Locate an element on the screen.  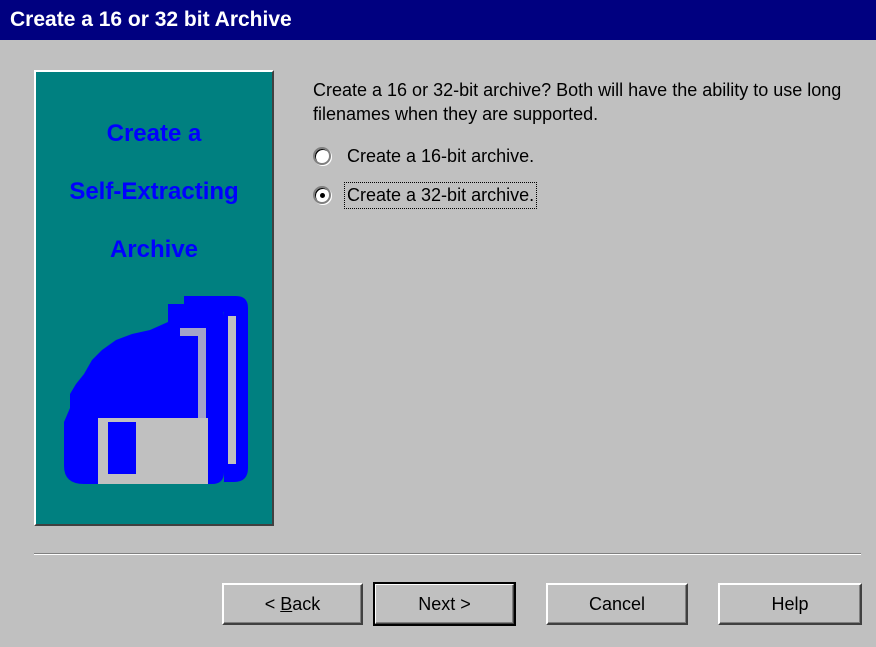
back-button-mnemonic: B is located at coordinates (286, 603).